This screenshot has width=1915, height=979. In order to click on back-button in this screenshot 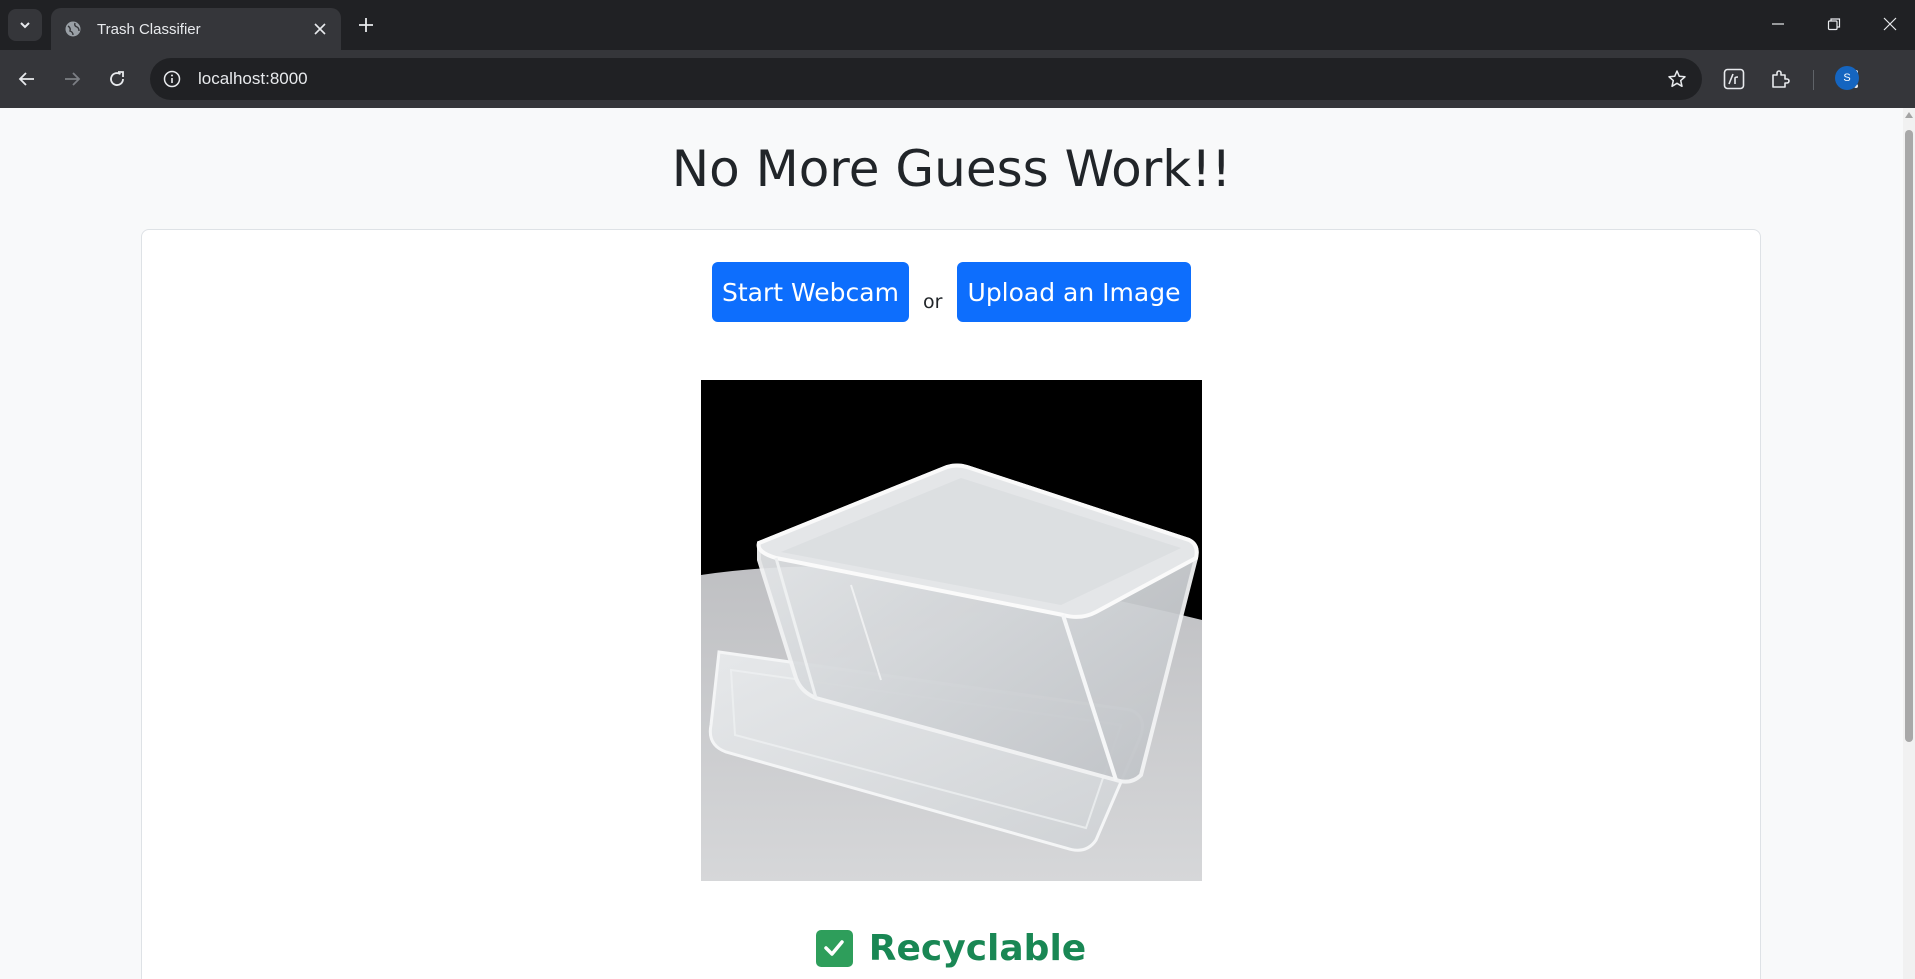, I will do `click(27, 79)`.